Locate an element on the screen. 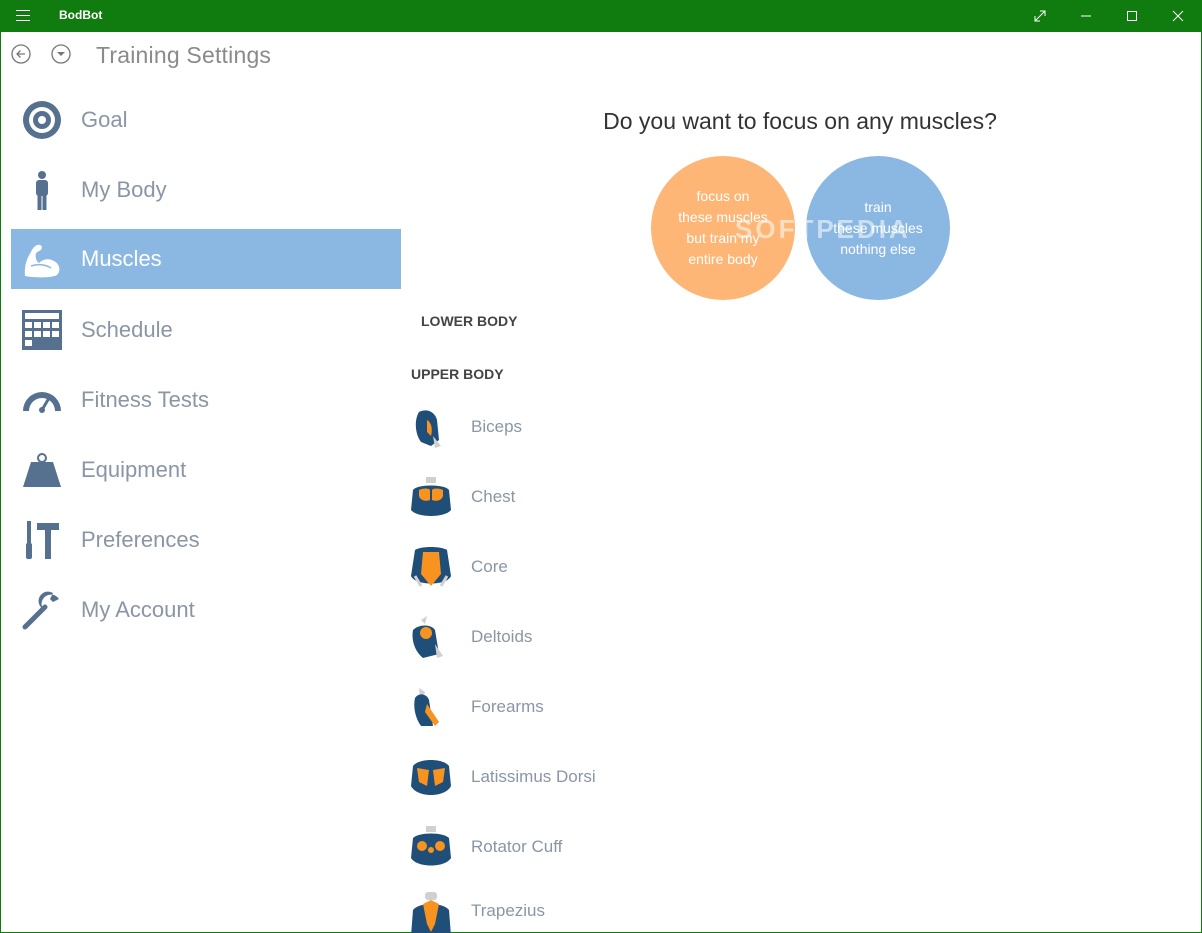 This screenshot has width=1202, height=933. muscle-label: Biceps is located at coordinates (497, 426).